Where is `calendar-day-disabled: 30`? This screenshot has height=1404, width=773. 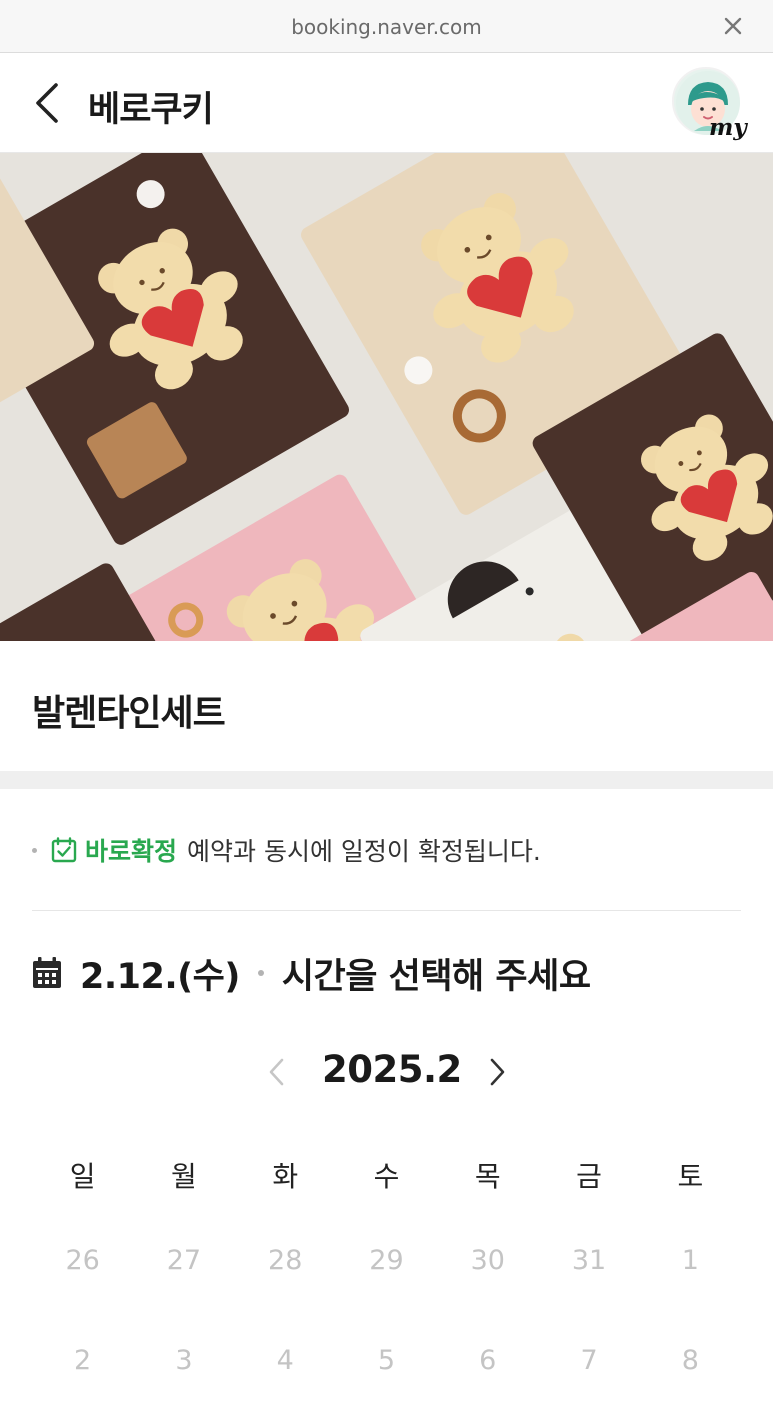 calendar-day-disabled: 30 is located at coordinates (487, 1260).